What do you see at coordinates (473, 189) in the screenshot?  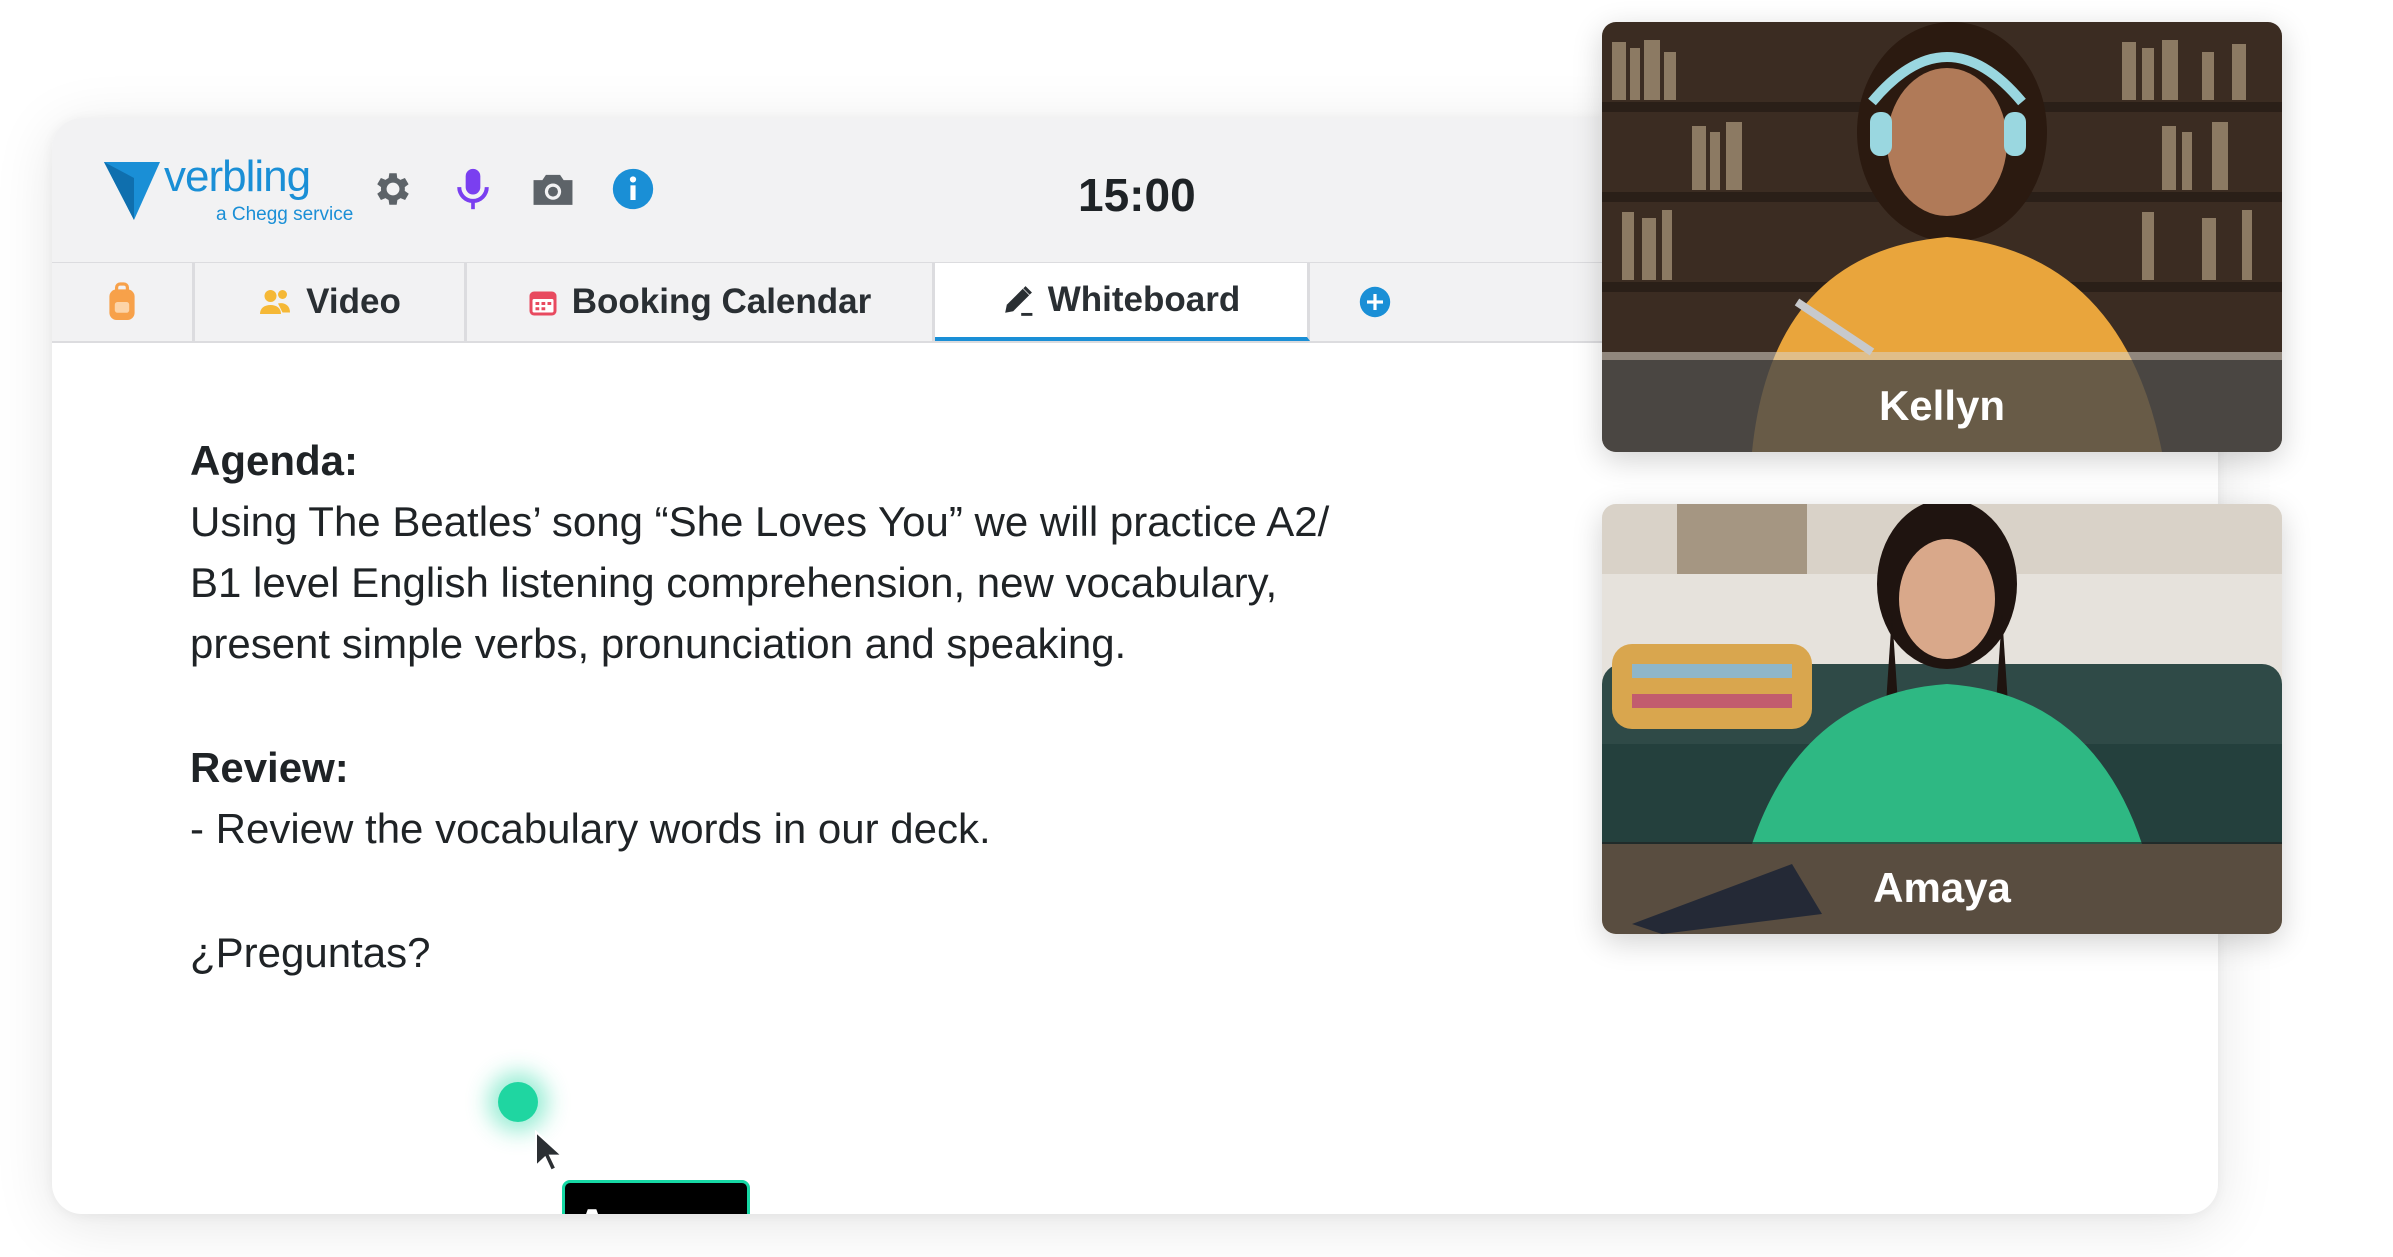 I see `microphone-icon` at bounding box center [473, 189].